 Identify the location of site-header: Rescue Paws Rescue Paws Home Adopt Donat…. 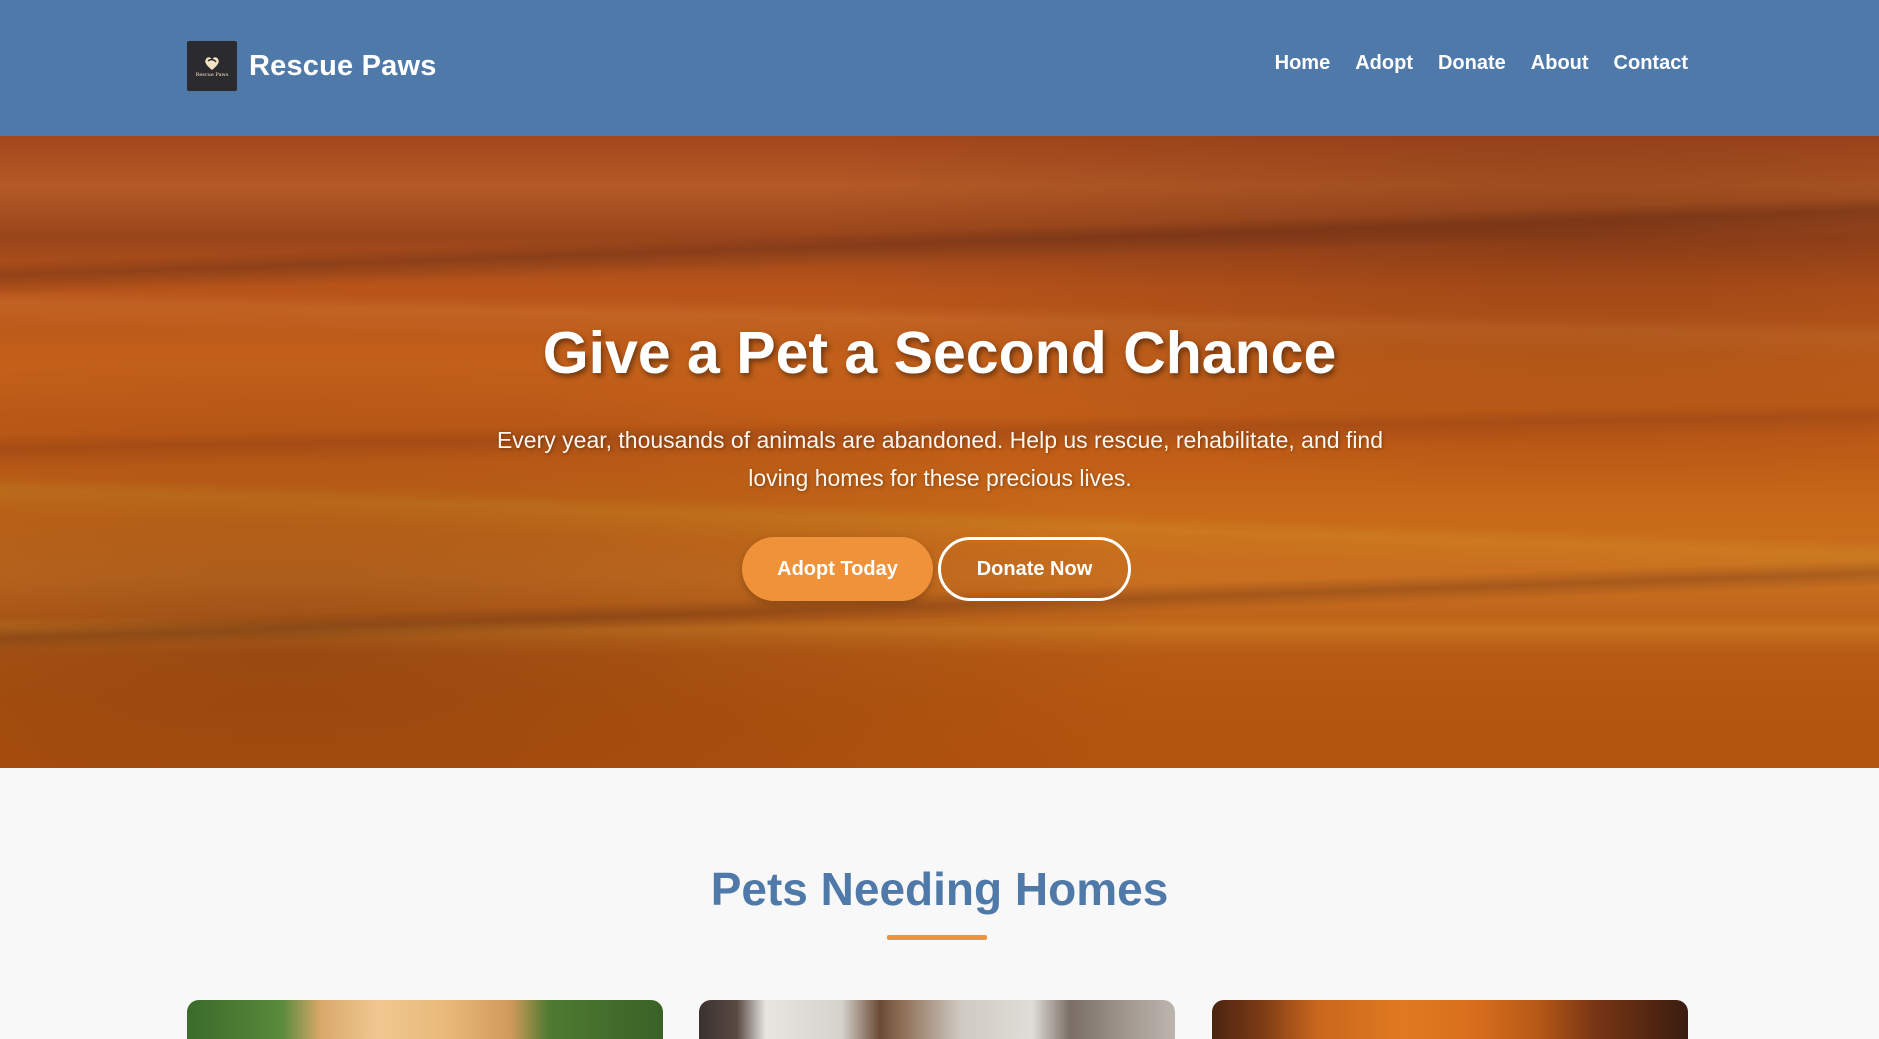
(939, 68).